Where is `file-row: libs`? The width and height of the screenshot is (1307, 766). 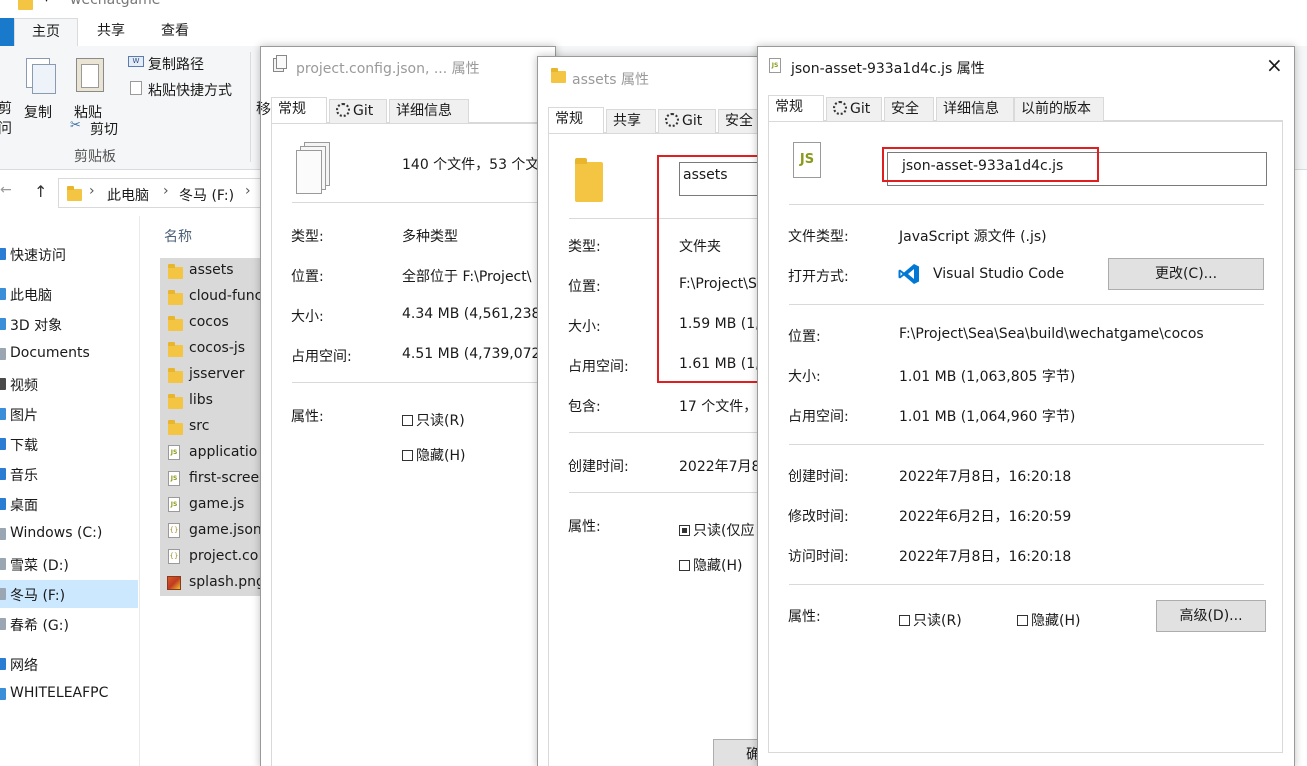
file-row: libs is located at coordinates (215, 401).